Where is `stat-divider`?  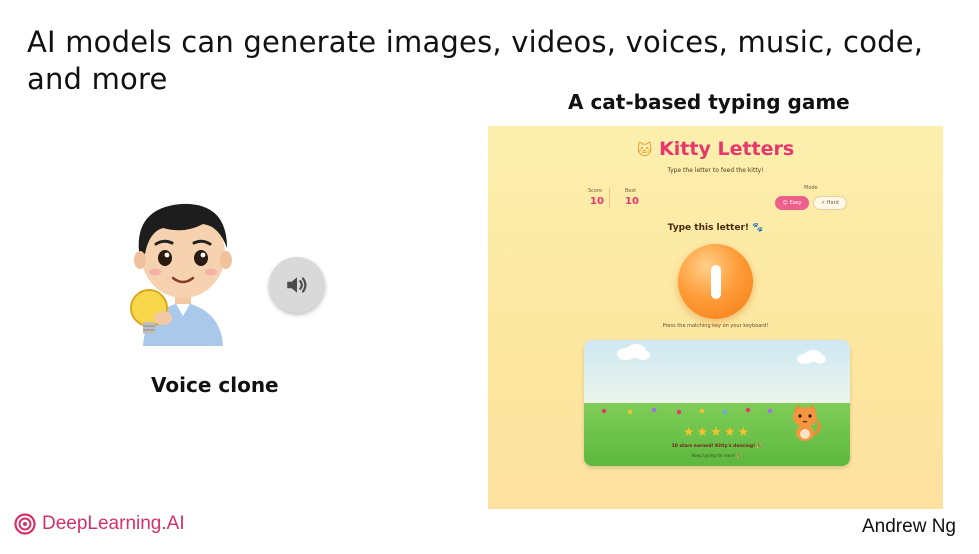
stat-divider is located at coordinates (609, 198).